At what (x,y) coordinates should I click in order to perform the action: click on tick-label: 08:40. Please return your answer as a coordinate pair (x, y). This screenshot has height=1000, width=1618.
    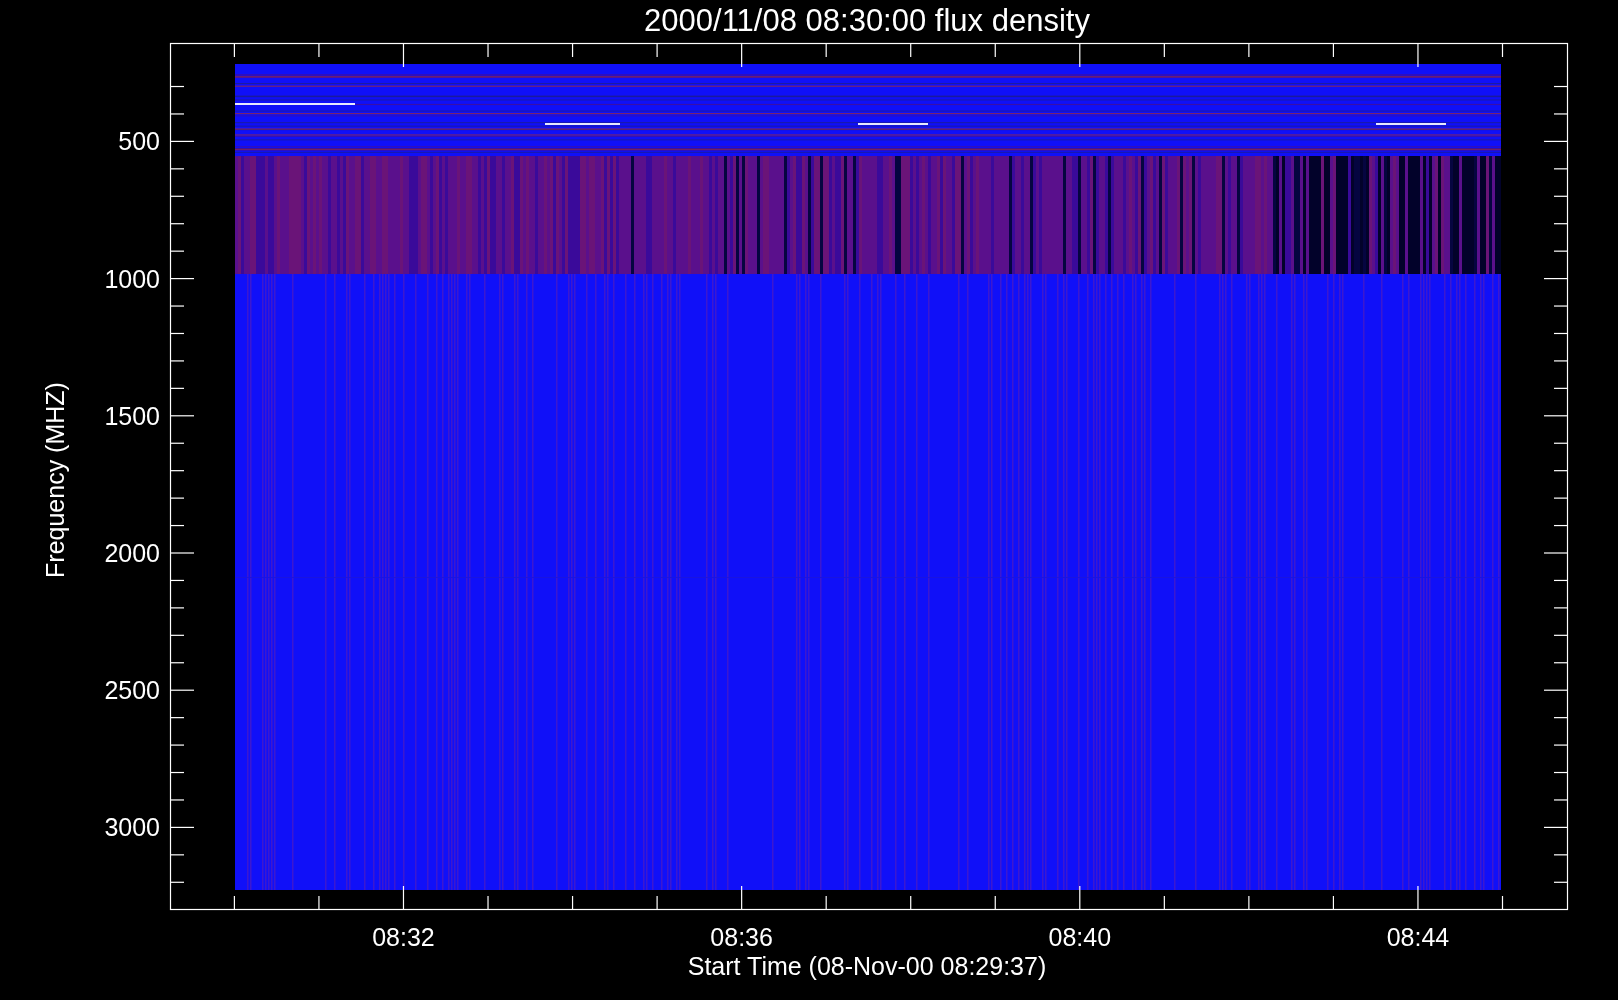
    Looking at the image, I should click on (1080, 937).